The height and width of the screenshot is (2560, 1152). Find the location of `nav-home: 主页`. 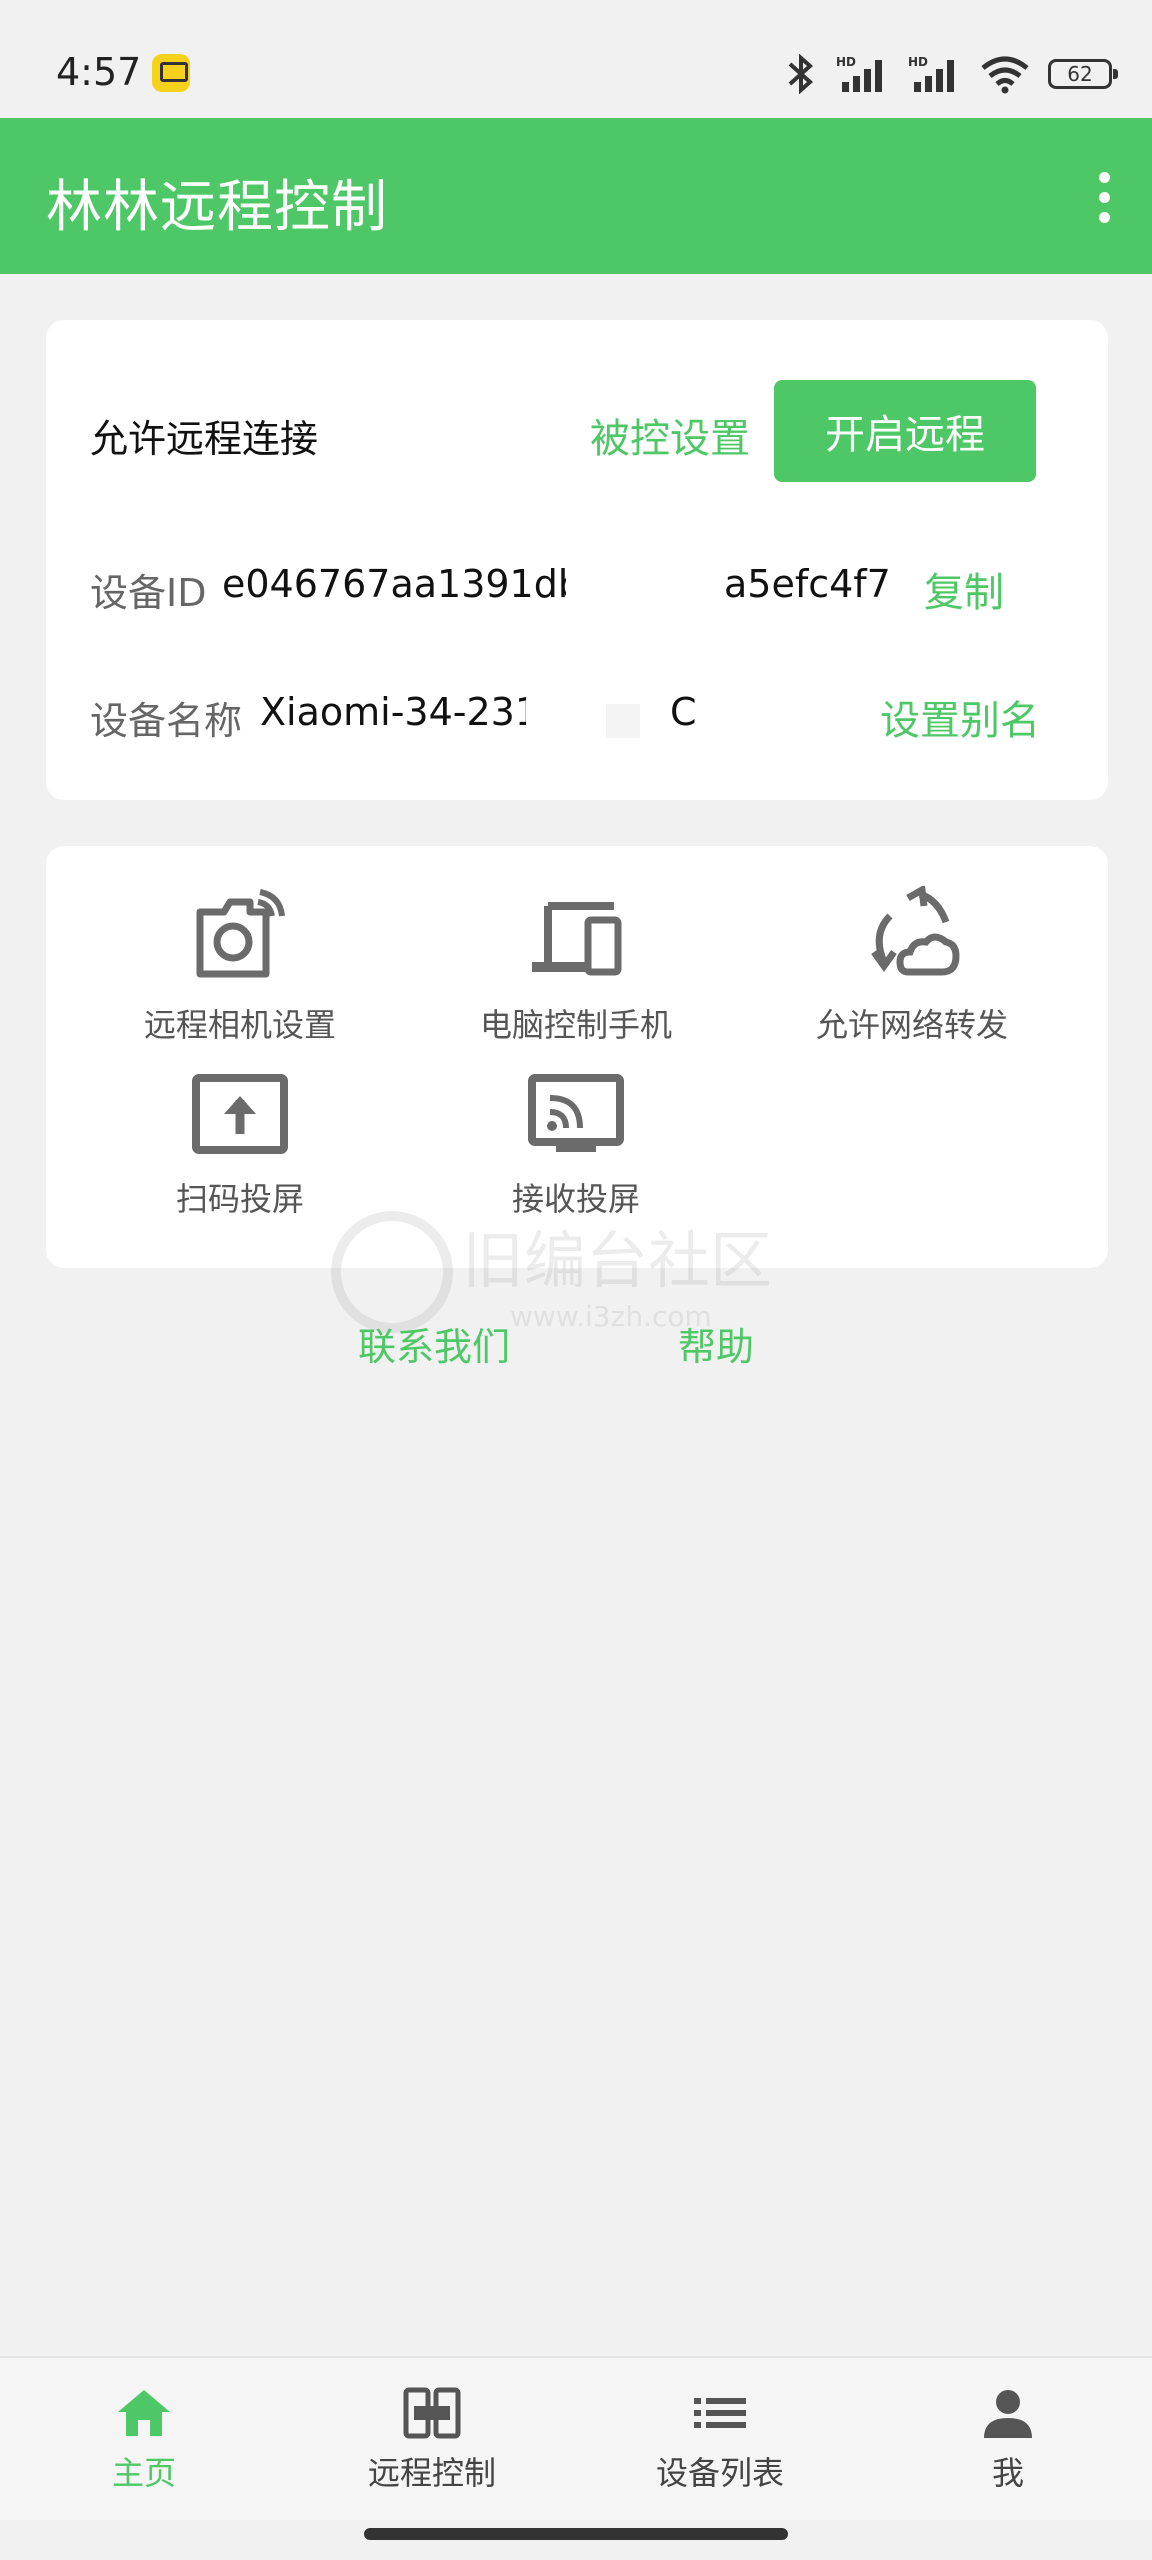

nav-home: 主页 is located at coordinates (144, 2440).